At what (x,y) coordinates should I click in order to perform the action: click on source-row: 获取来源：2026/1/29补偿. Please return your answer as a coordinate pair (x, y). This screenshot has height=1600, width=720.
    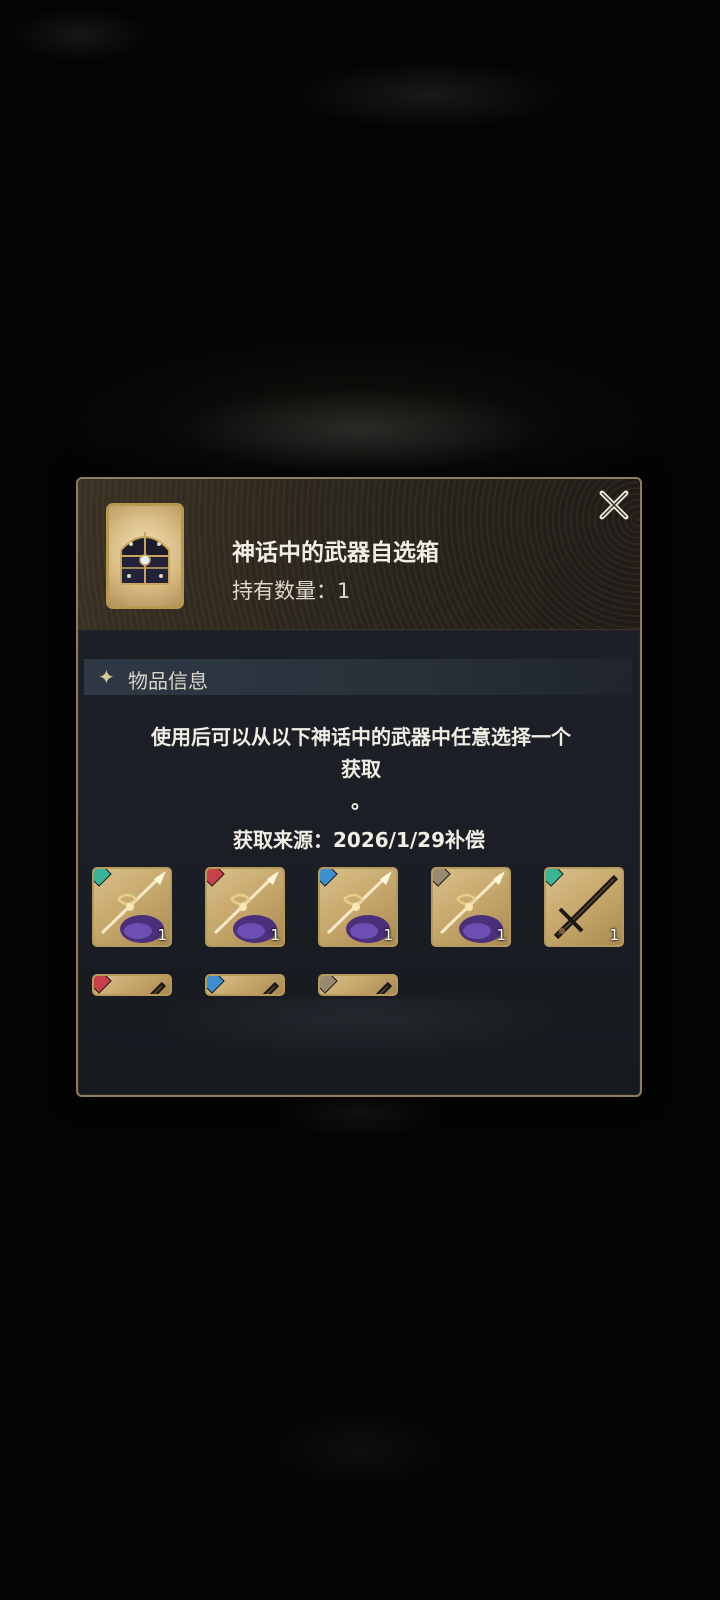
    Looking at the image, I should click on (359, 838).